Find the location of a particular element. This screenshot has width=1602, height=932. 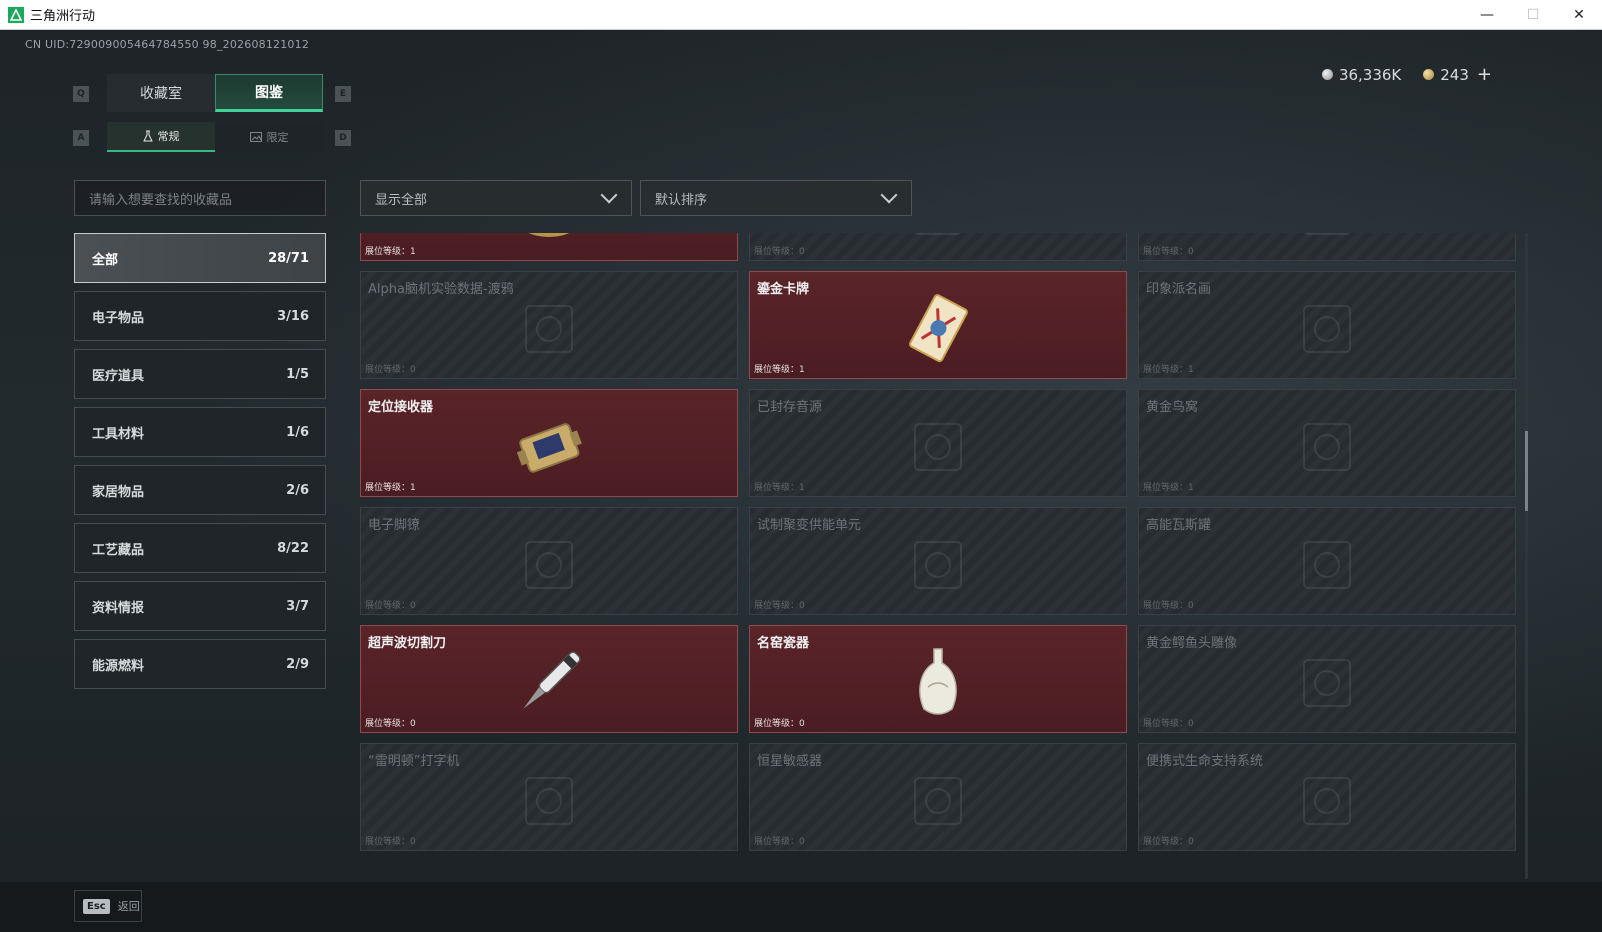

category-count: 2/9 is located at coordinates (297, 664).